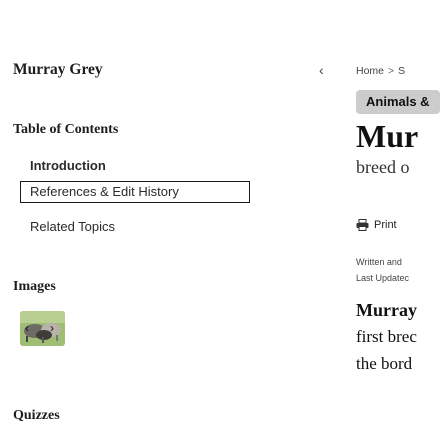 The height and width of the screenshot is (448, 448). What do you see at coordinates (398, 102) in the screenshot?
I see `category-badge: Animals &` at bounding box center [398, 102].